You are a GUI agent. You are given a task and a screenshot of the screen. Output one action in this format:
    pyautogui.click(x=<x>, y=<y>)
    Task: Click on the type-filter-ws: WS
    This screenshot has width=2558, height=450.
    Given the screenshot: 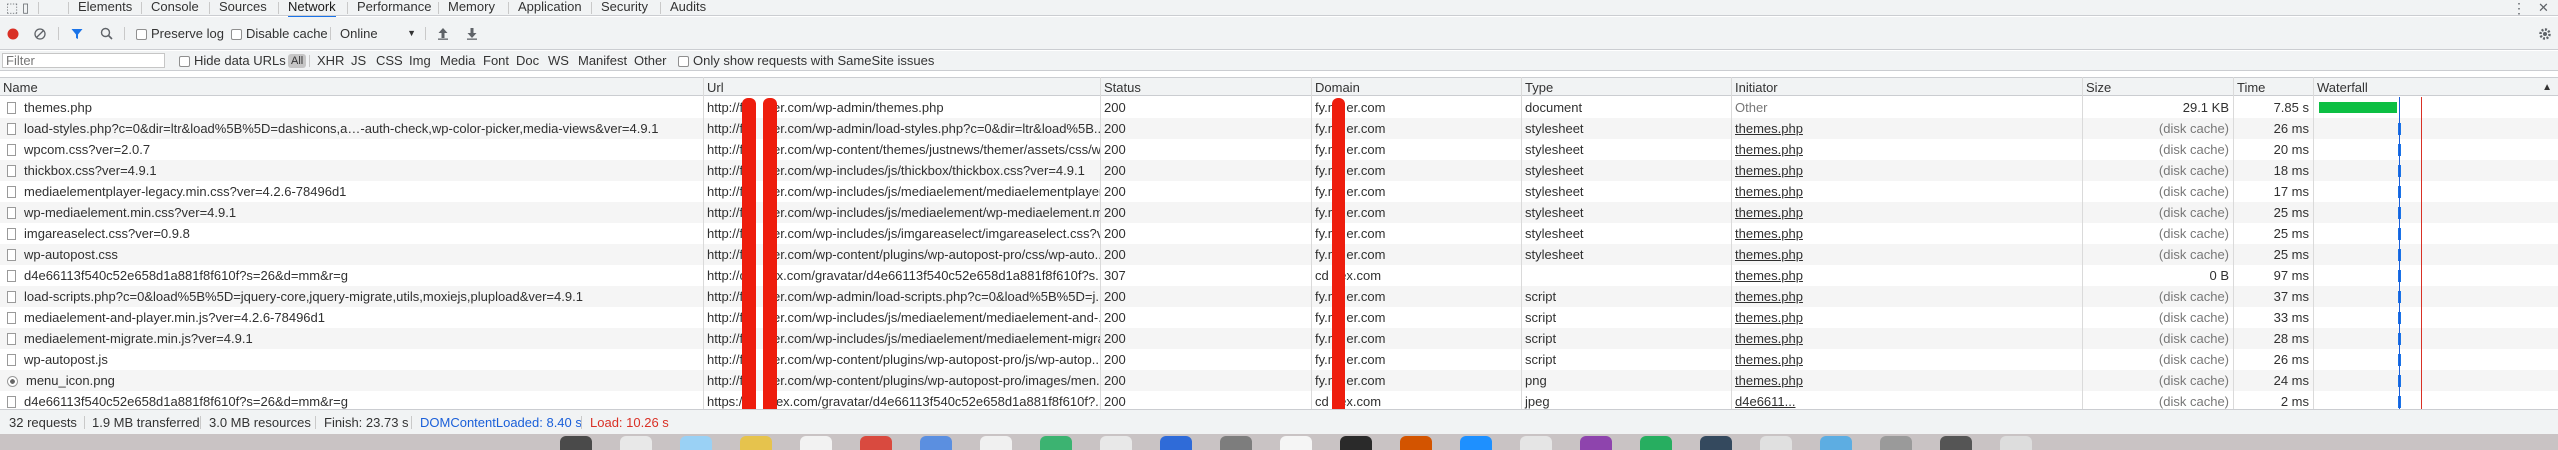 What is the action you would take?
    pyautogui.click(x=558, y=61)
    